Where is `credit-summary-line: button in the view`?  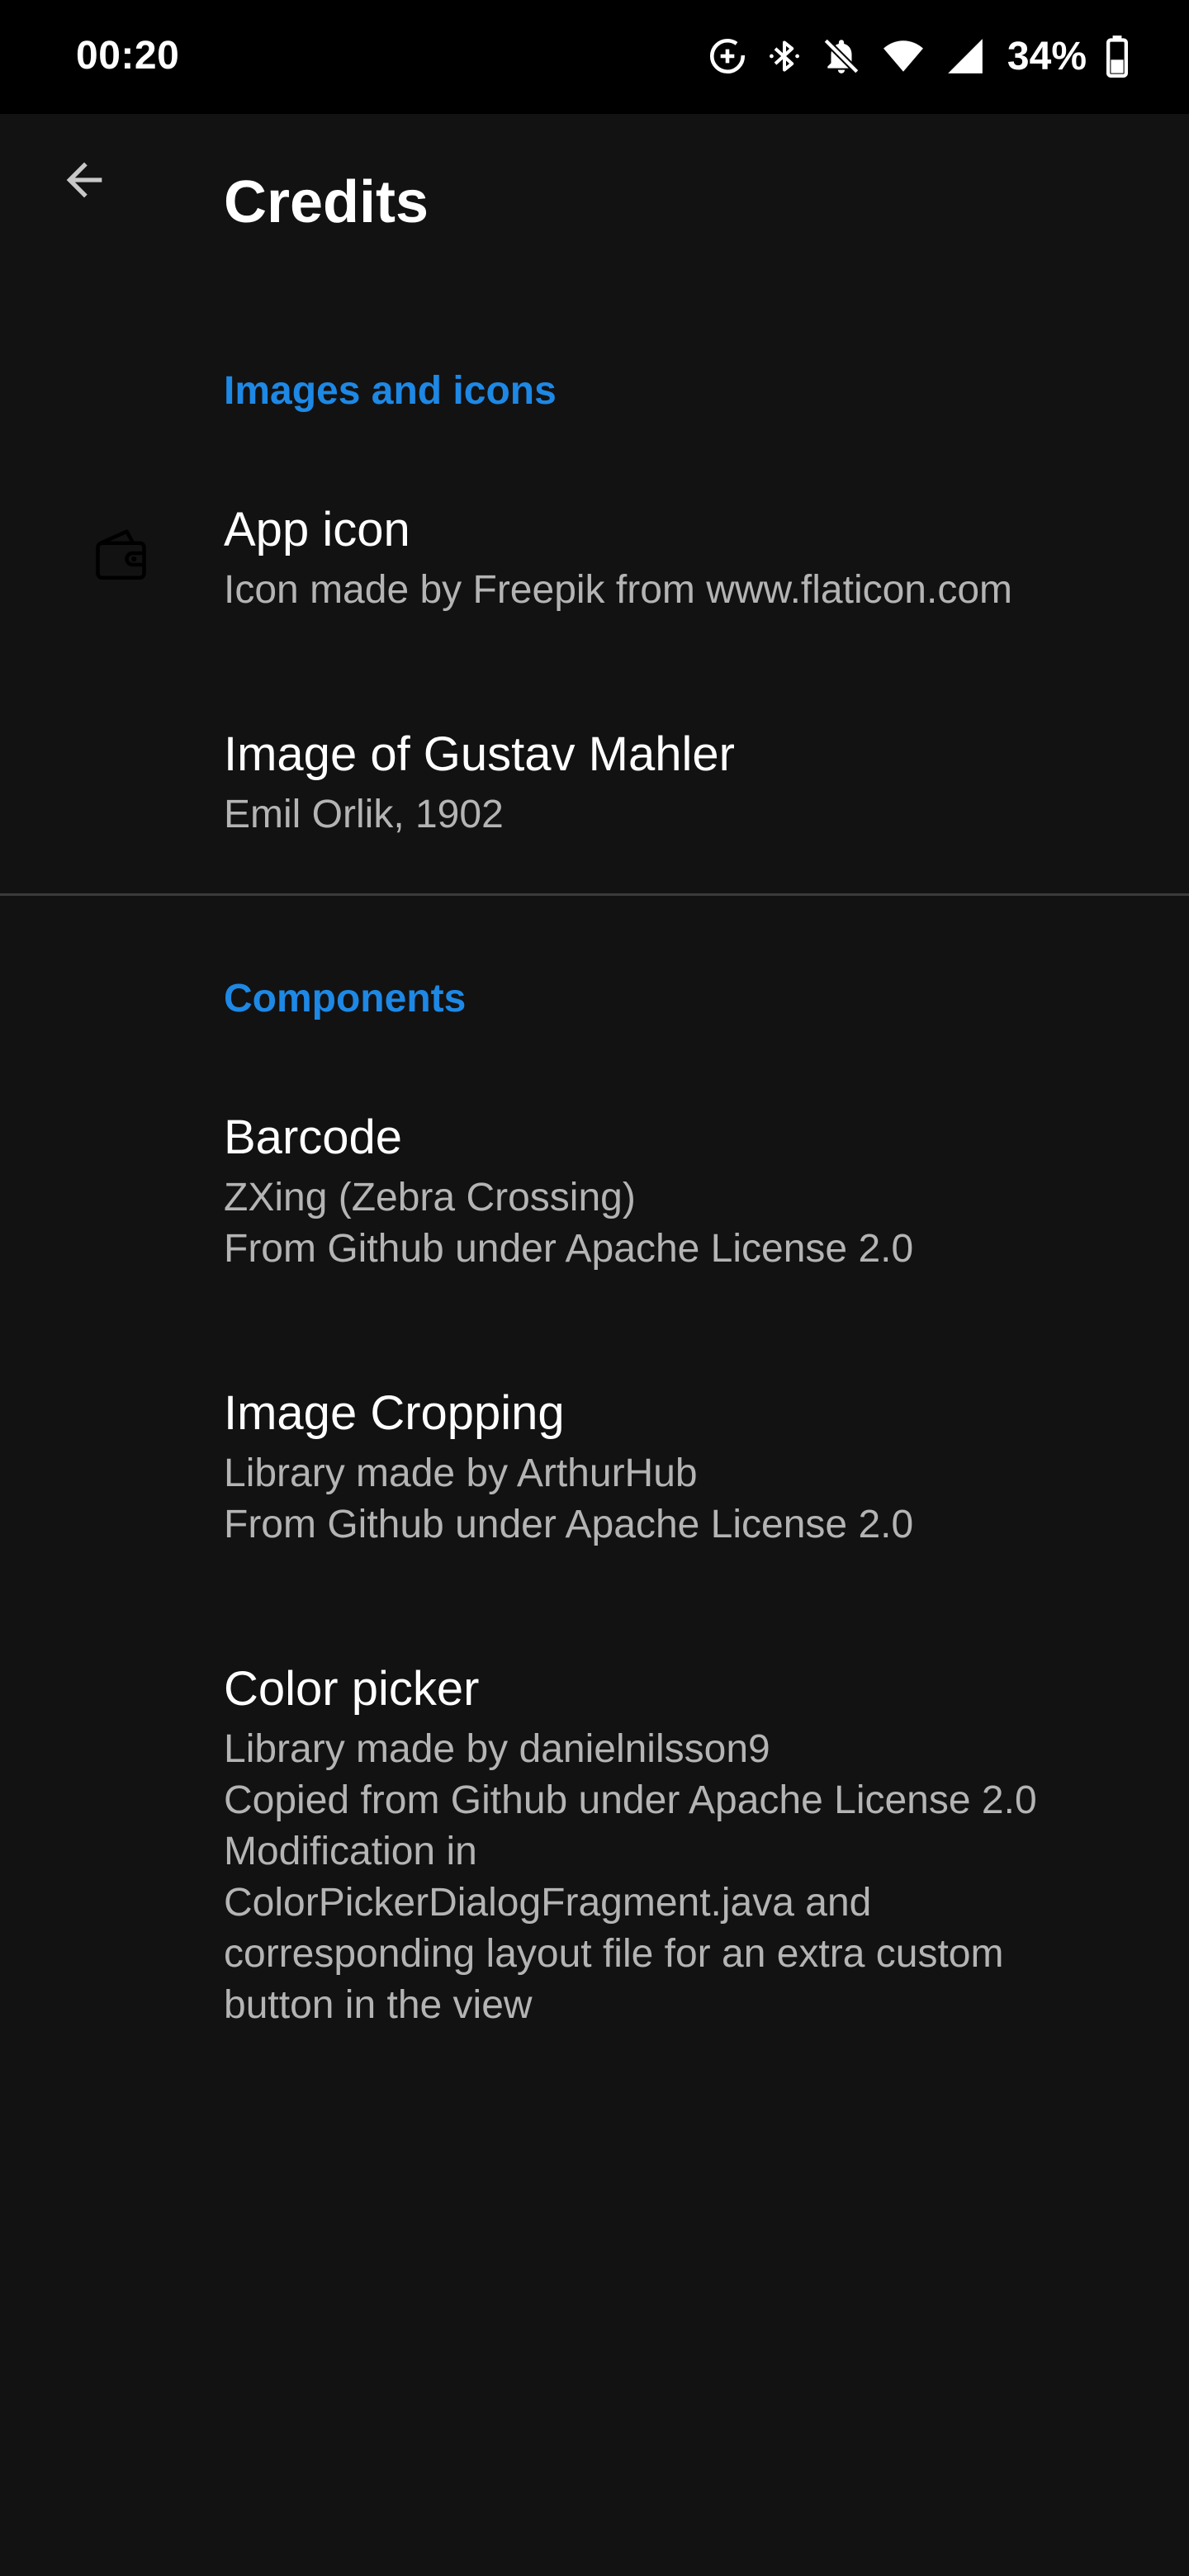 credit-summary-line: button in the view is located at coordinates (378, 2005).